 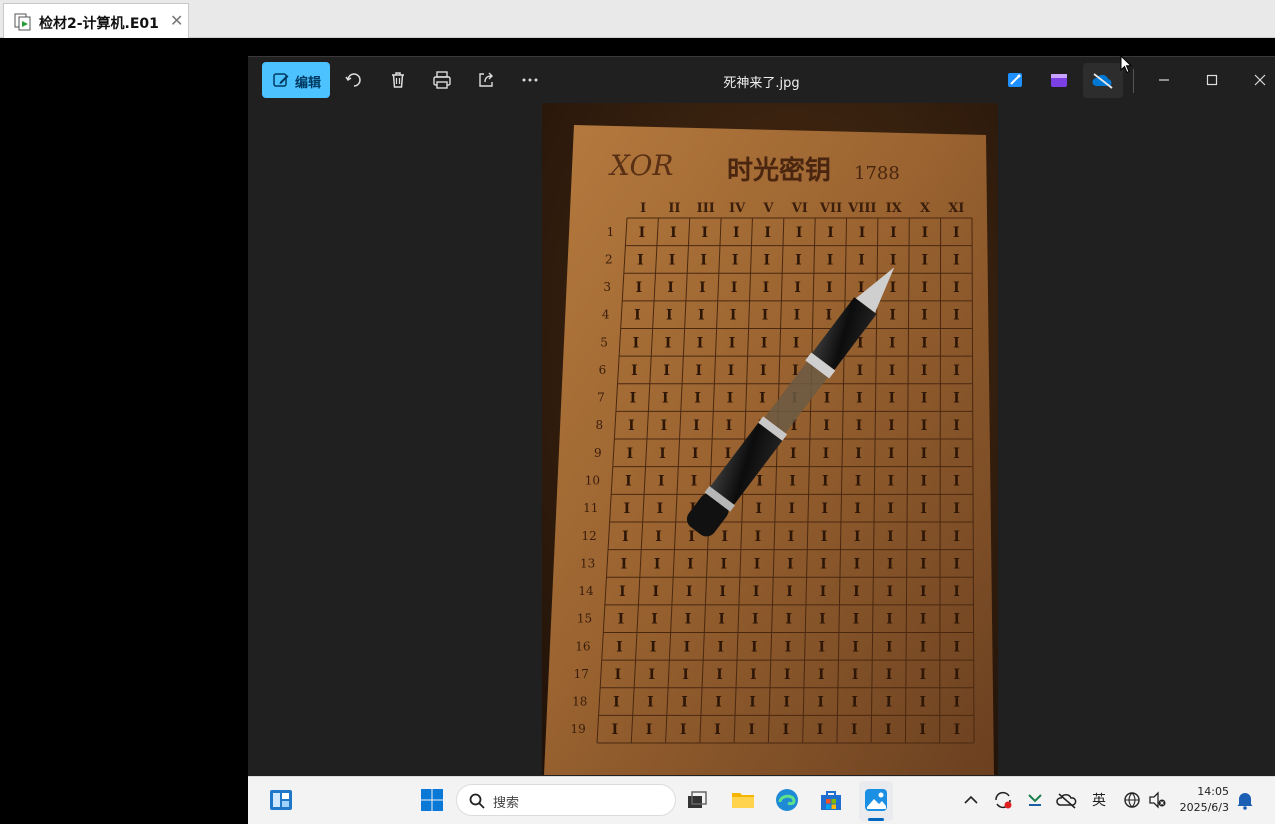 I want to click on file-explorer-icon, so click(x=743, y=800).